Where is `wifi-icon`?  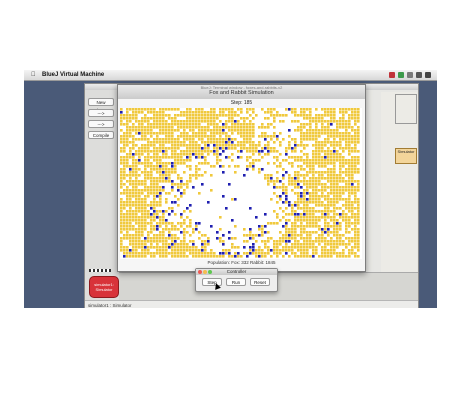
wifi-icon is located at coordinates (419, 75).